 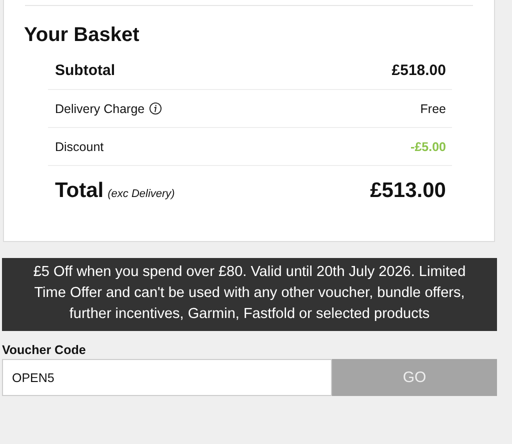 What do you see at coordinates (428, 147) in the screenshot?
I see `row-value: -£5.00` at bounding box center [428, 147].